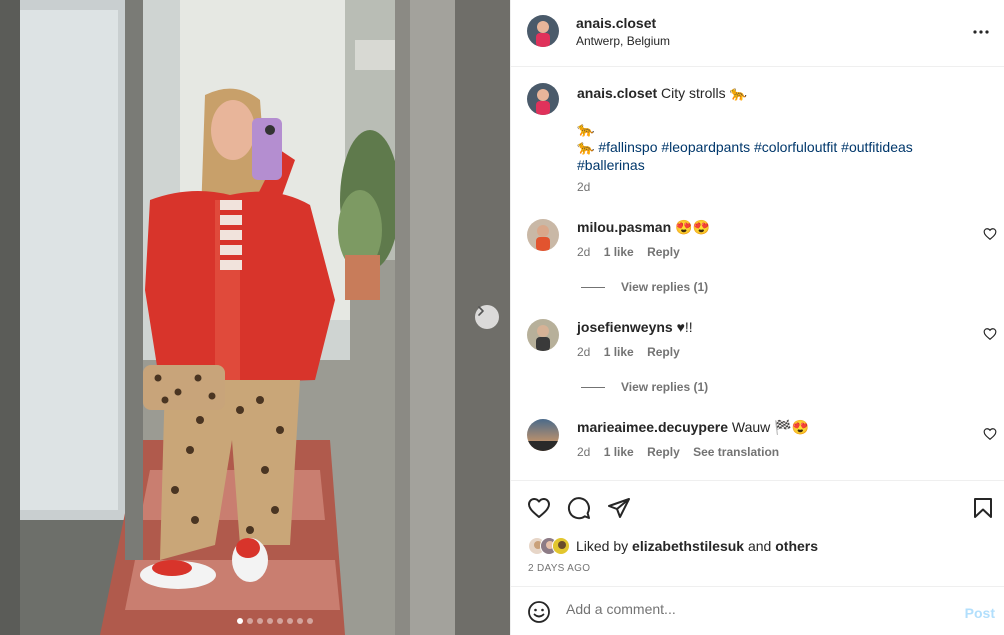 Image resolution: width=1004 pixels, height=635 pixels. What do you see at coordinates (688, 546) in the screenshot?
I see `liked-by-user: elizabethstilesuk` at bounding box center [688, 546].